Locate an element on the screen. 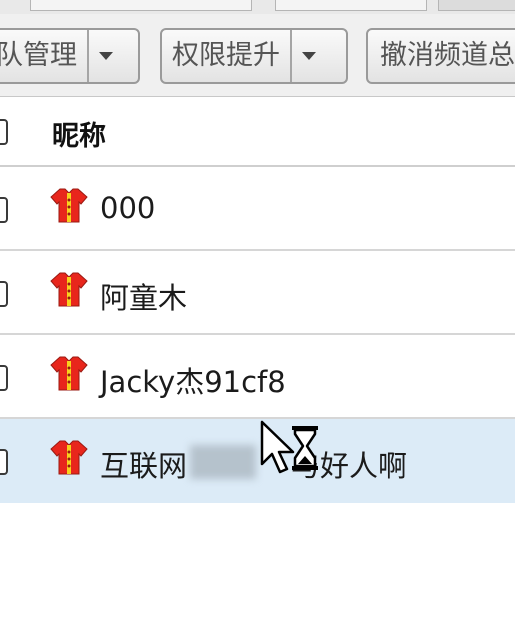 This screenshot has height=635, width=515. cancel-channel-button: 撤消频道总 is located at coordinates (440, 56).